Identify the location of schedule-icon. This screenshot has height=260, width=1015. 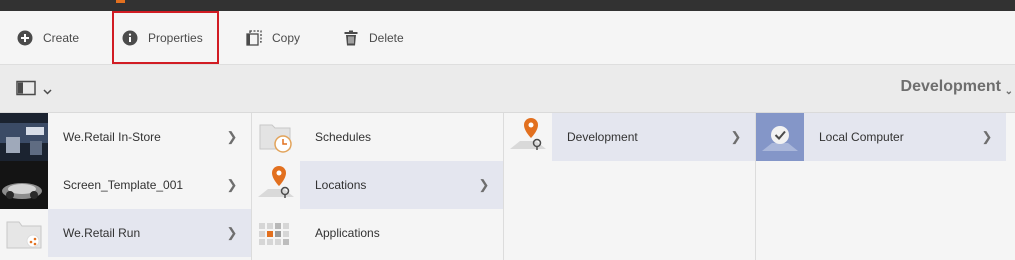
(276, 137).